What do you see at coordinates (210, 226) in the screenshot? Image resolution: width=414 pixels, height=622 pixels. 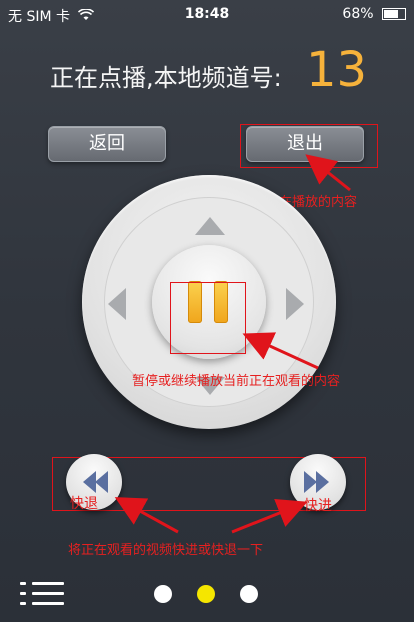 I see `up-arrow-icon` at bounding box center [210, 226].